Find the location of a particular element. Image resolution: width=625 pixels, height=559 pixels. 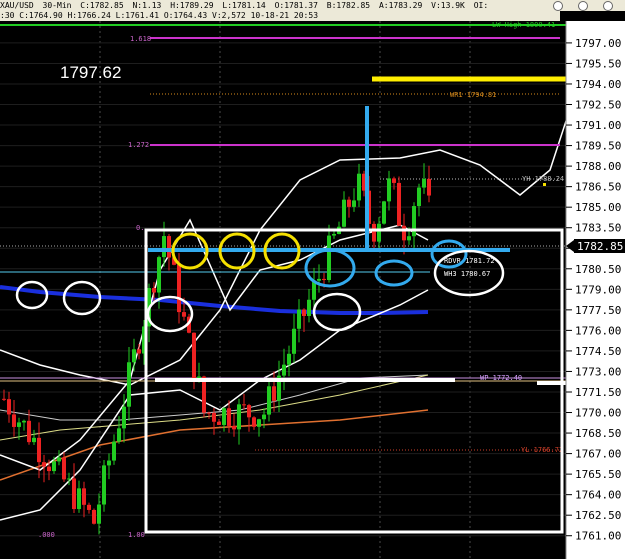

price-tick-label: 1785.00 is located at coordinates (598, 207).